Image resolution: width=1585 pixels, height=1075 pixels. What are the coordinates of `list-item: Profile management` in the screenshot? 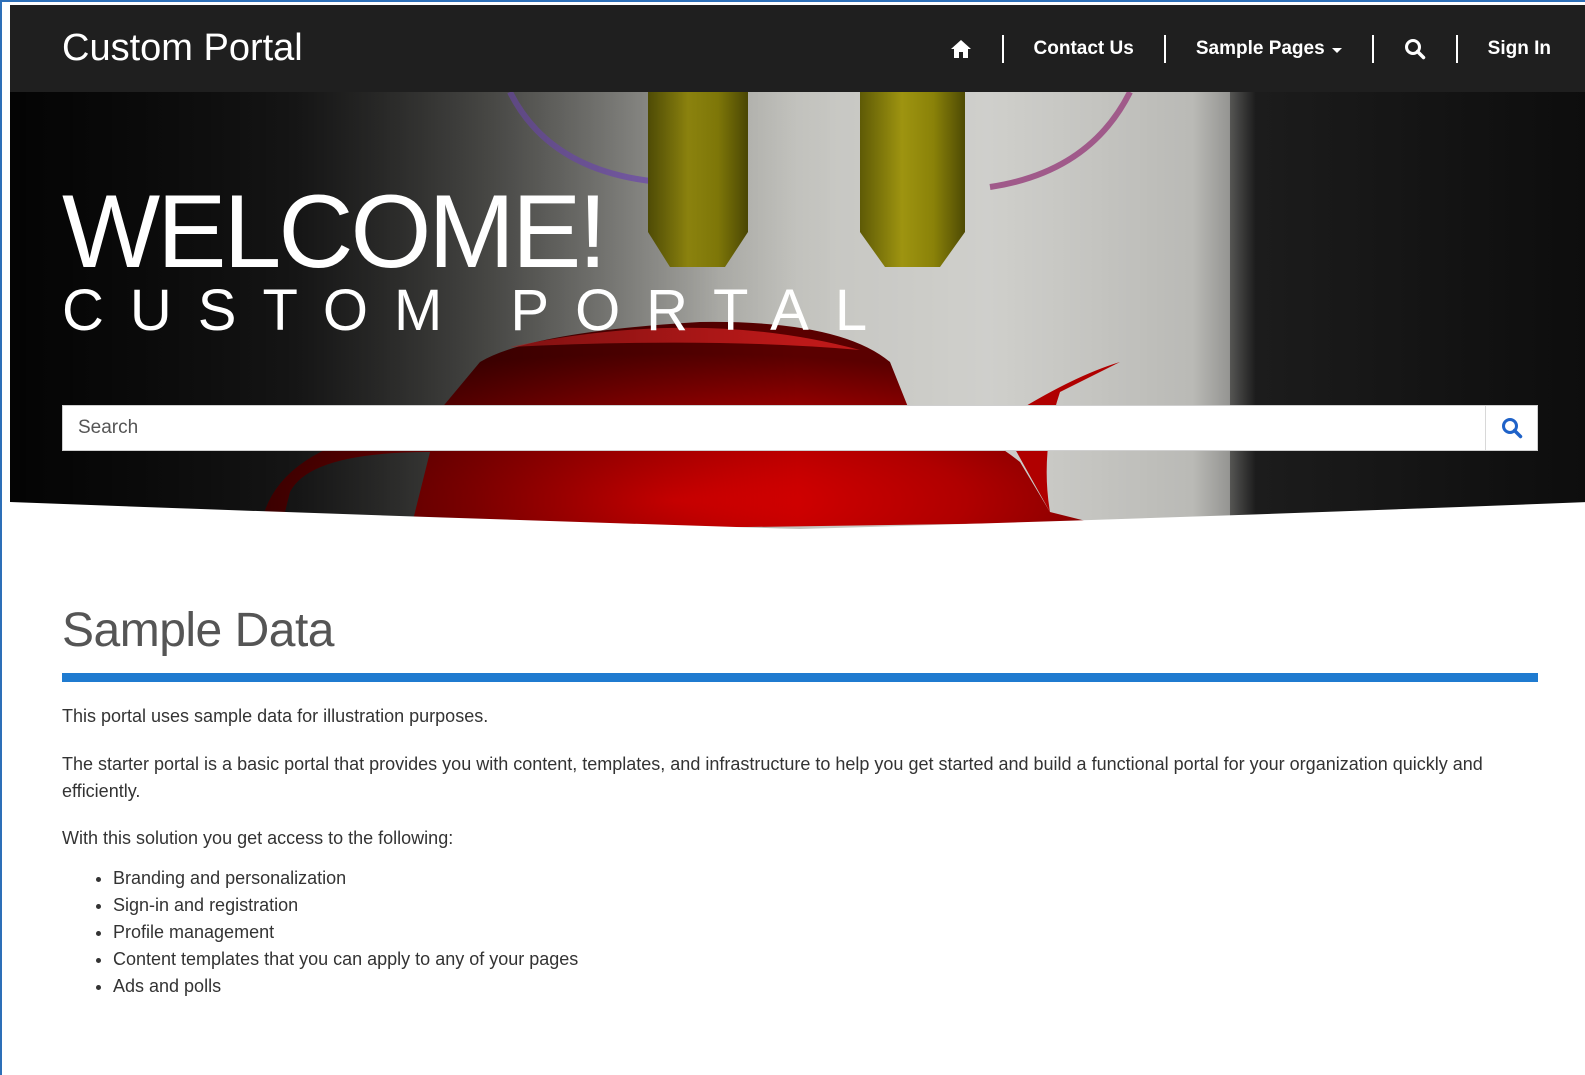 It's located at (825, 932).